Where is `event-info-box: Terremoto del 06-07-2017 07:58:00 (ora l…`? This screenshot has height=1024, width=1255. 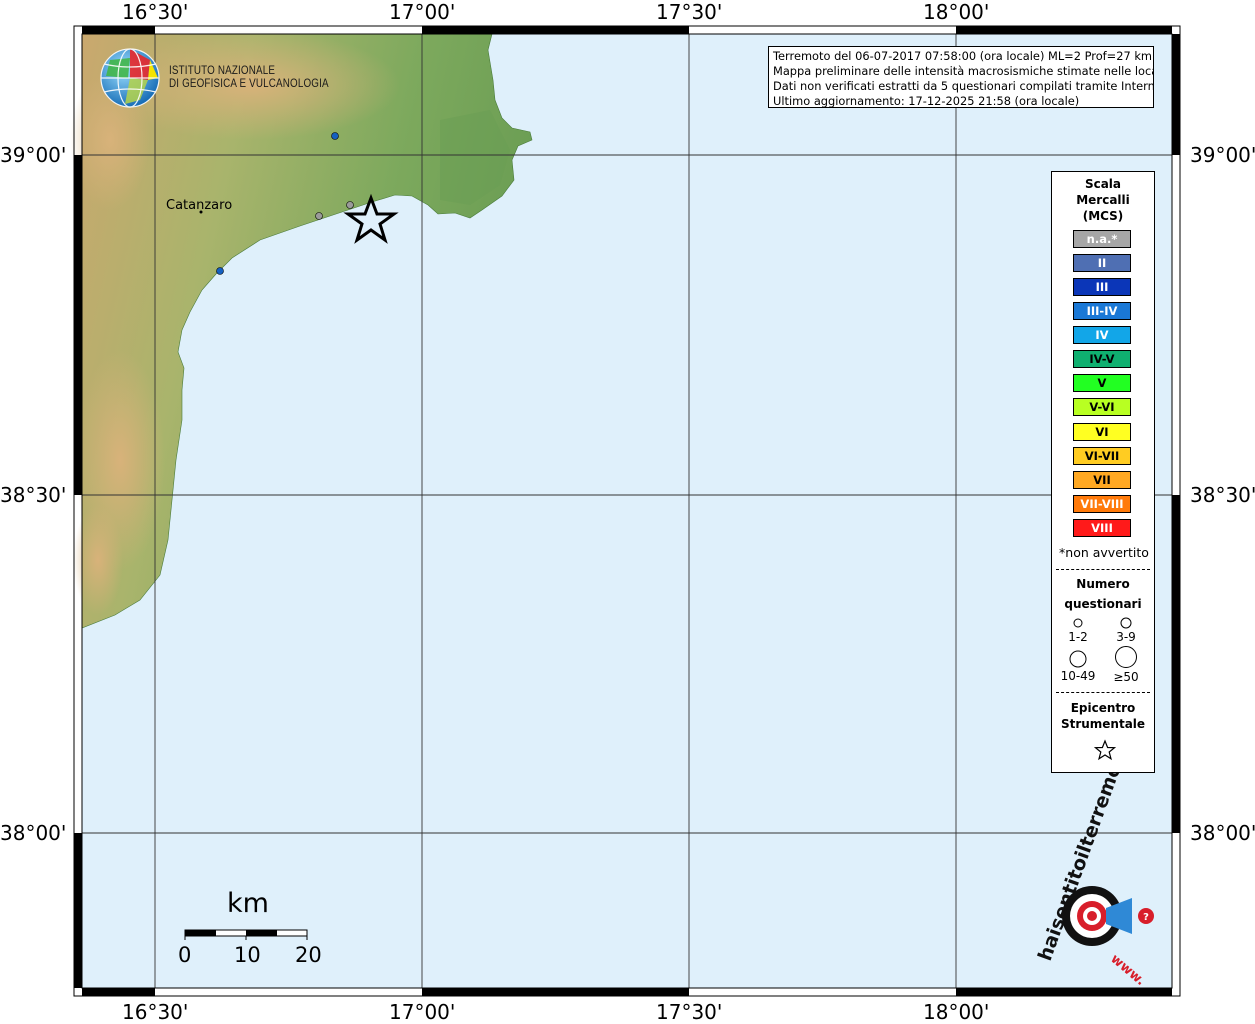
event-info-box: Terremoto del 06-07-2017 07:58:00 (ora l… is located at coordinates (961, 77).